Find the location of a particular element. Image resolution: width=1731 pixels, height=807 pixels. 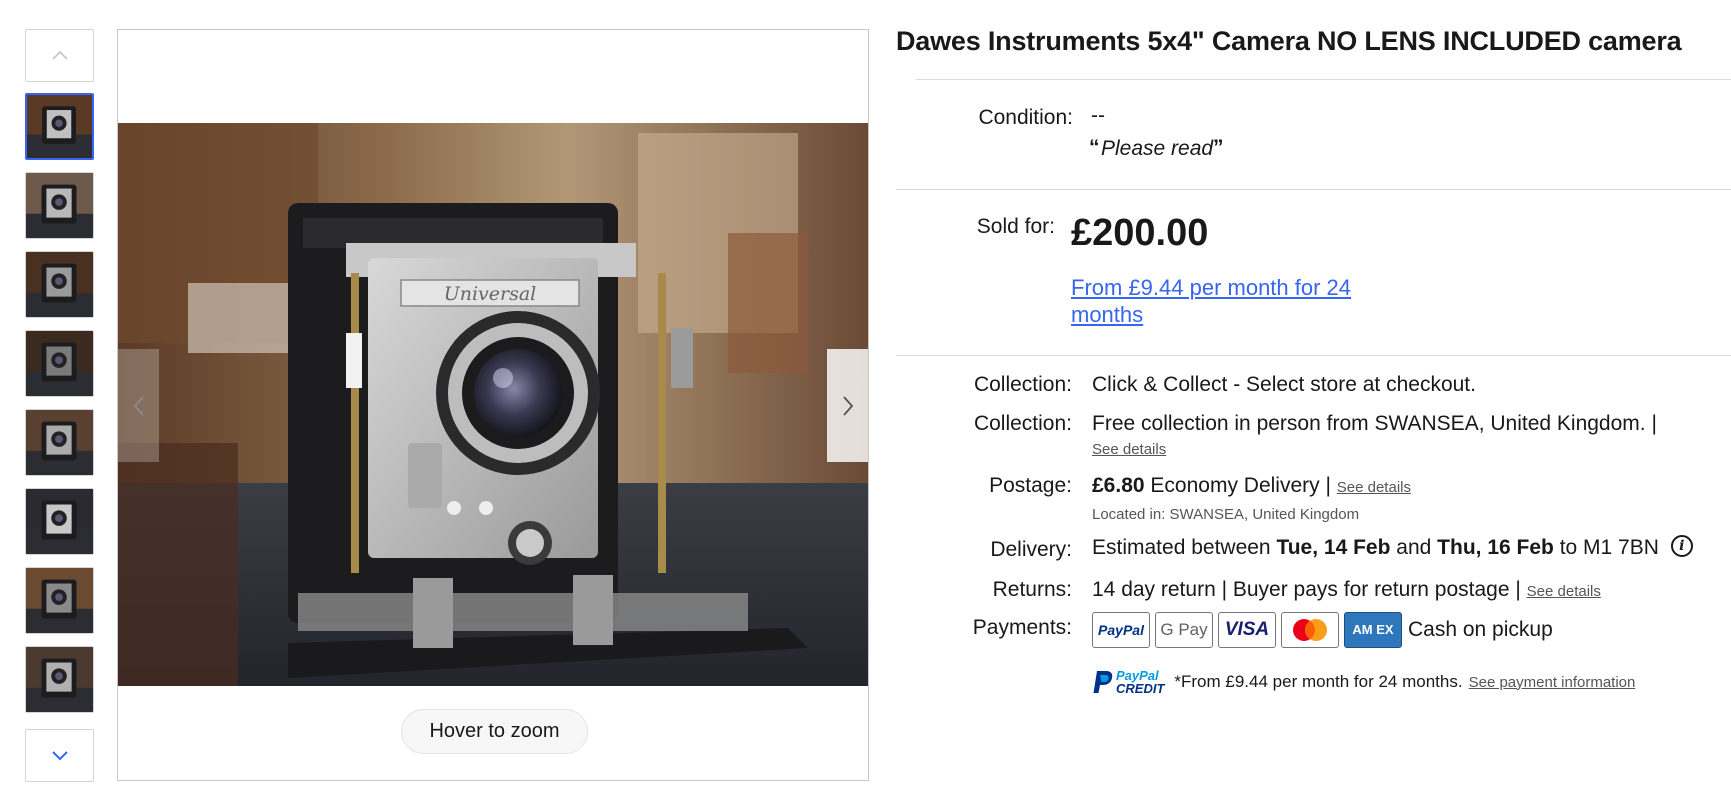

returns-label: Returns: is located at coordinates (1032, 589).